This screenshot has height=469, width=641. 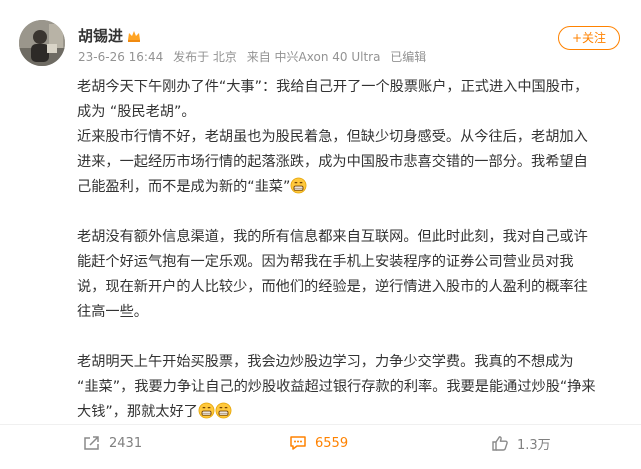 I want to click on repost-button: 2431, so click(x=112, y=443).